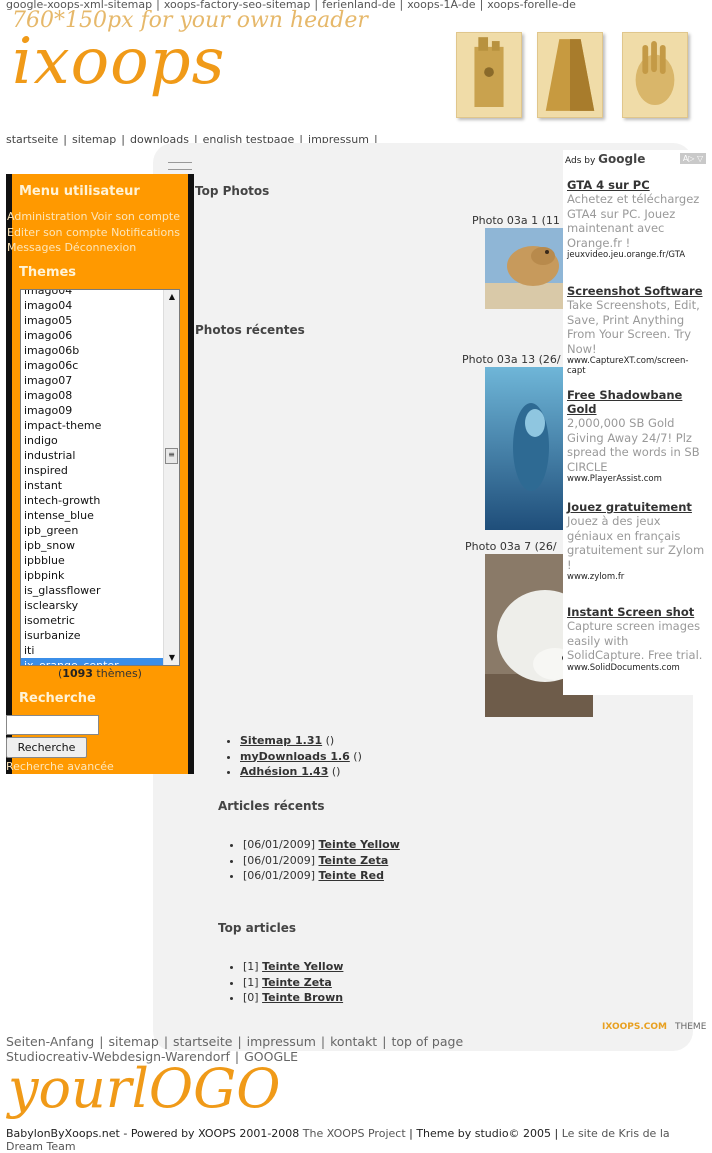 This screenshot has width=712, height=1153. I want to click on theme-count: (1093 thèmes), so click(100, 673).